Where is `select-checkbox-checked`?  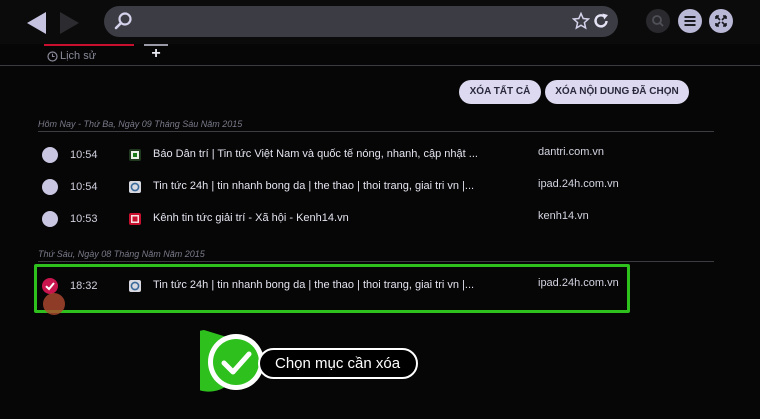 select-checkbox-checked is located at coordinates (50, 286).